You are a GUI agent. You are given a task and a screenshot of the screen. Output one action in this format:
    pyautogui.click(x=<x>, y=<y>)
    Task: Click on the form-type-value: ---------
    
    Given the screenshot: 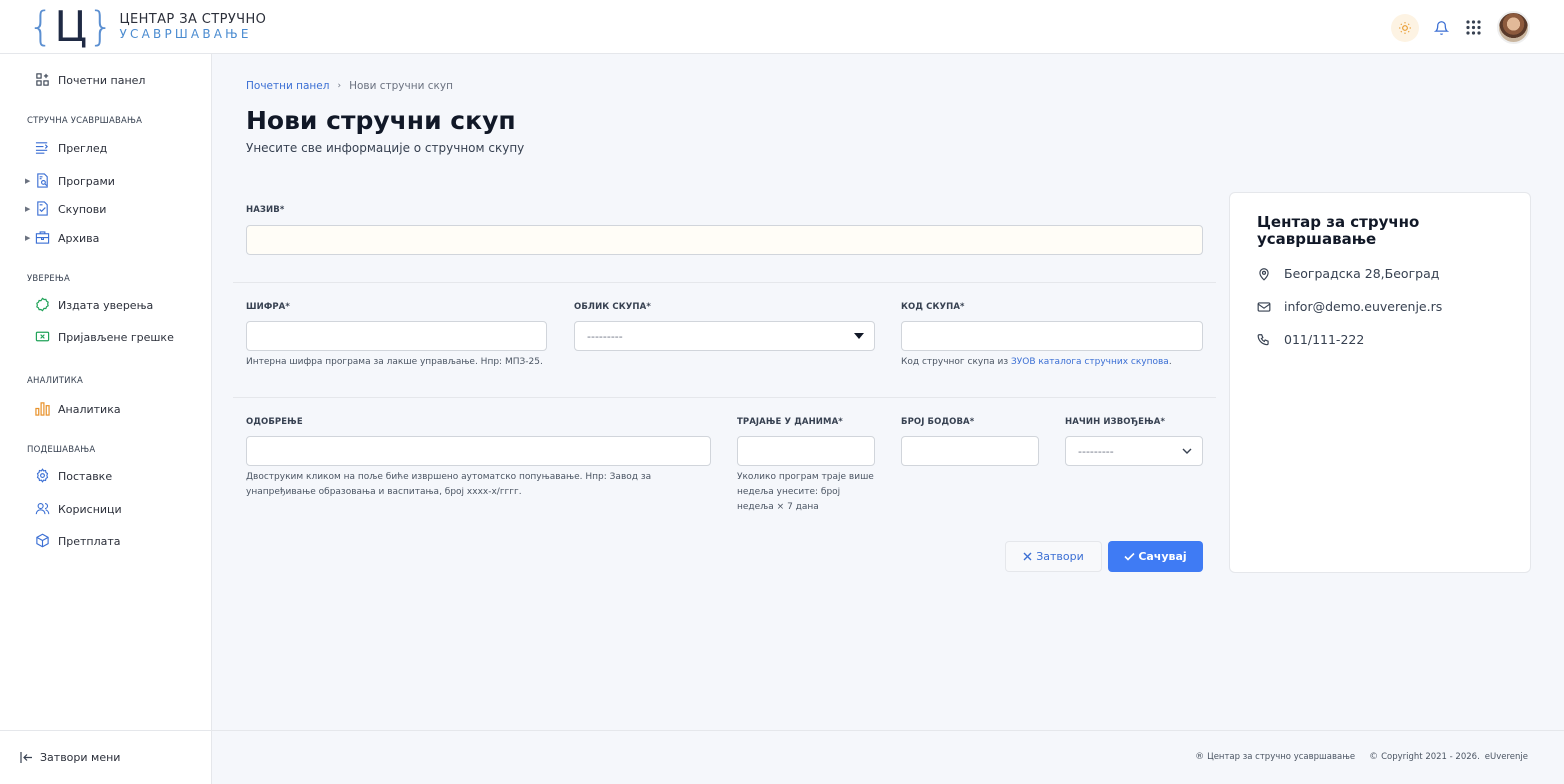 What is the action you would take?
    pyautogui.click(x=605, y=336)
    